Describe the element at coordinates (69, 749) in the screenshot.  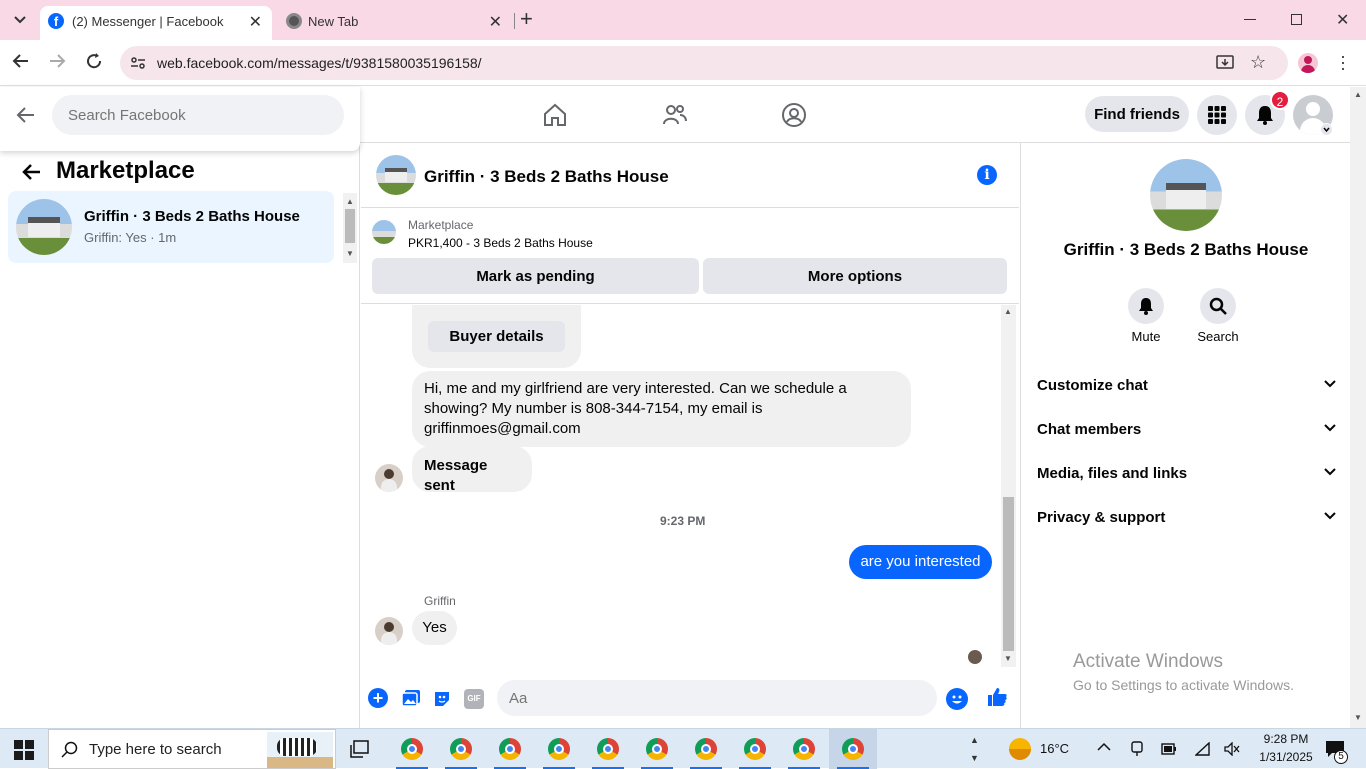
I see `search-icon` at that location.